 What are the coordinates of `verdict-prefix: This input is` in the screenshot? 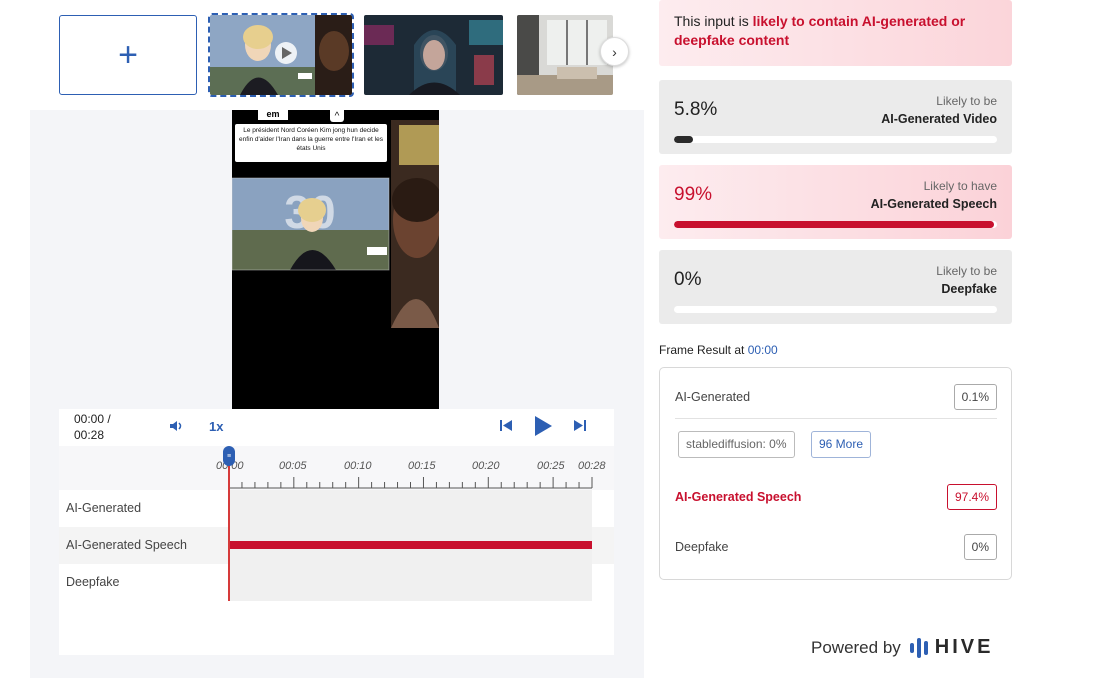 It's located at (713, 21).